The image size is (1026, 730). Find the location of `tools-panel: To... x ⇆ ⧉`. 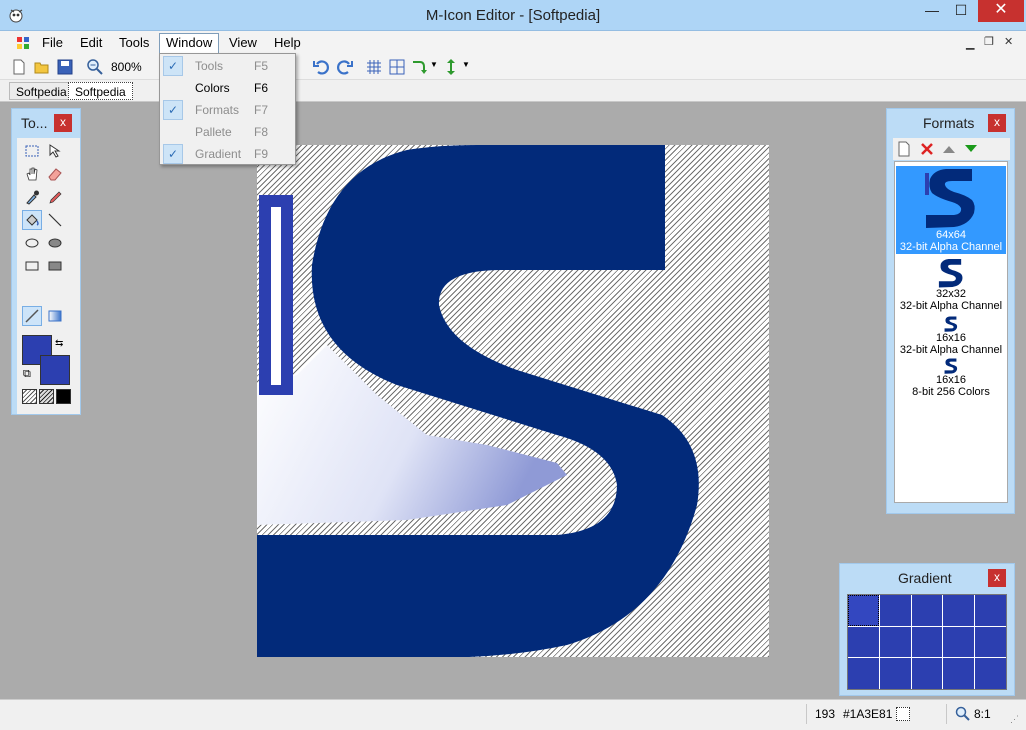

tools-panel: To... x ⇆ ⧉ is located at coordinates (46, 261).